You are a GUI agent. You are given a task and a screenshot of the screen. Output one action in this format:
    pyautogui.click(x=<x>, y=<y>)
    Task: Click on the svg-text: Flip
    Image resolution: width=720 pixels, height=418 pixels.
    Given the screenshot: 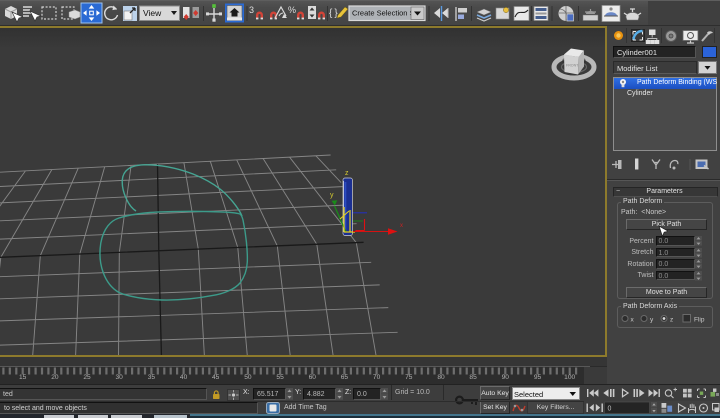 What is the action you would take?
    pyautogui.click(x=699, y=320)
    